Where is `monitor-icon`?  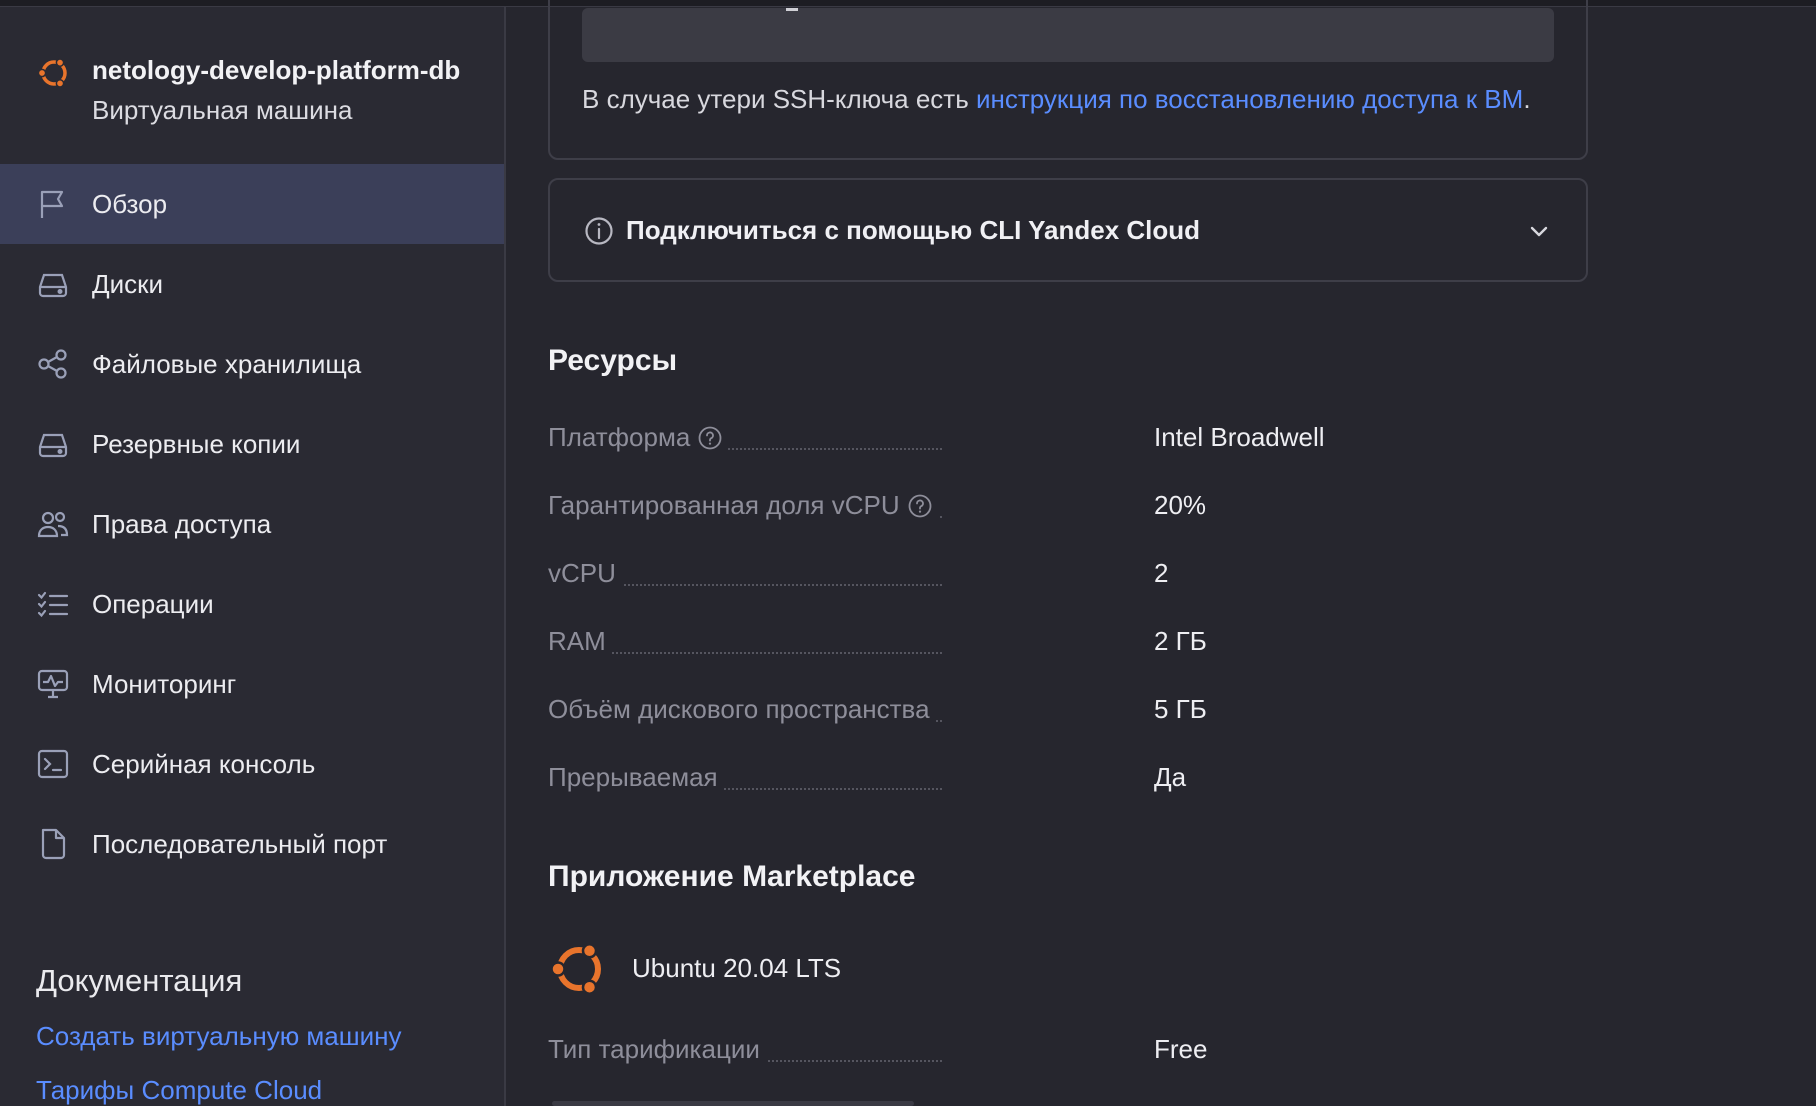
monitor-icon is located at coordinates (53, 684).